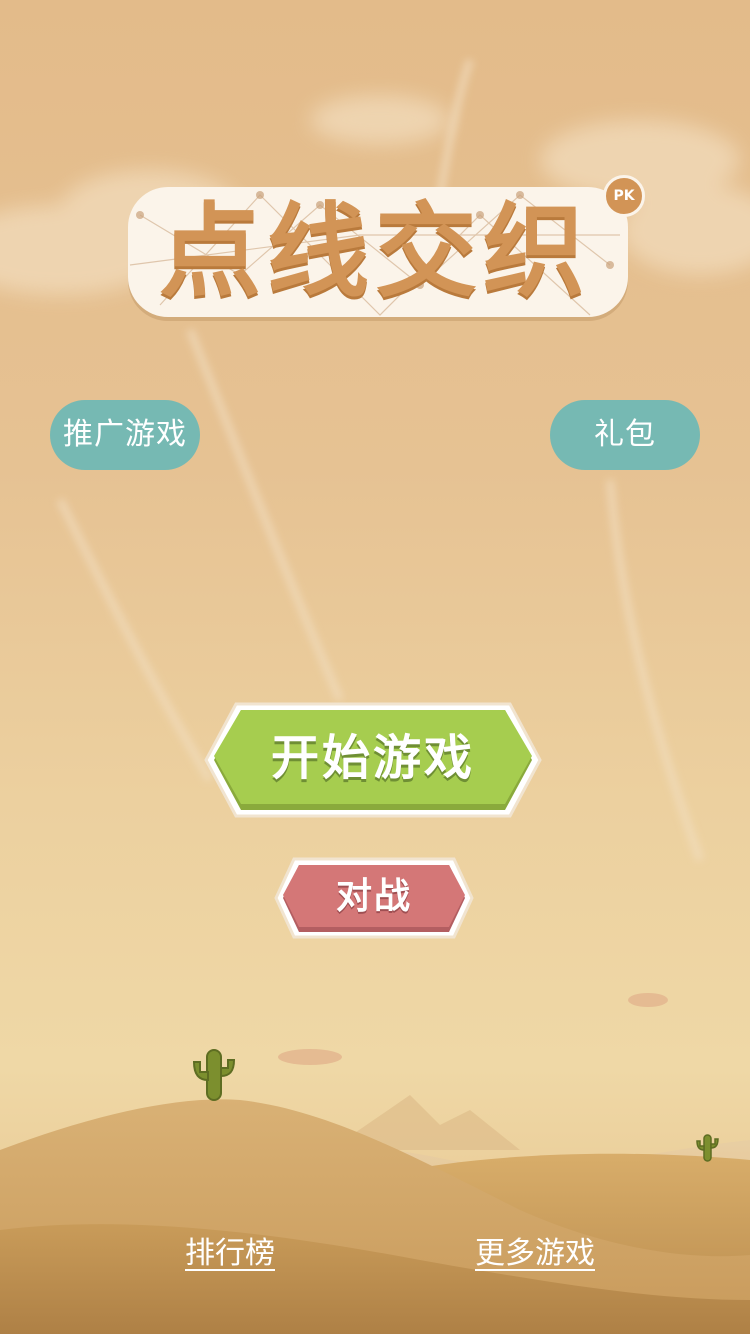 The height and width of the screenshot is (1334, 750). What do you see at coordinates (230, 1256) in the screenshot?
I see `leaderboard-link: 排行榜` at bounding box center [230, 1256].